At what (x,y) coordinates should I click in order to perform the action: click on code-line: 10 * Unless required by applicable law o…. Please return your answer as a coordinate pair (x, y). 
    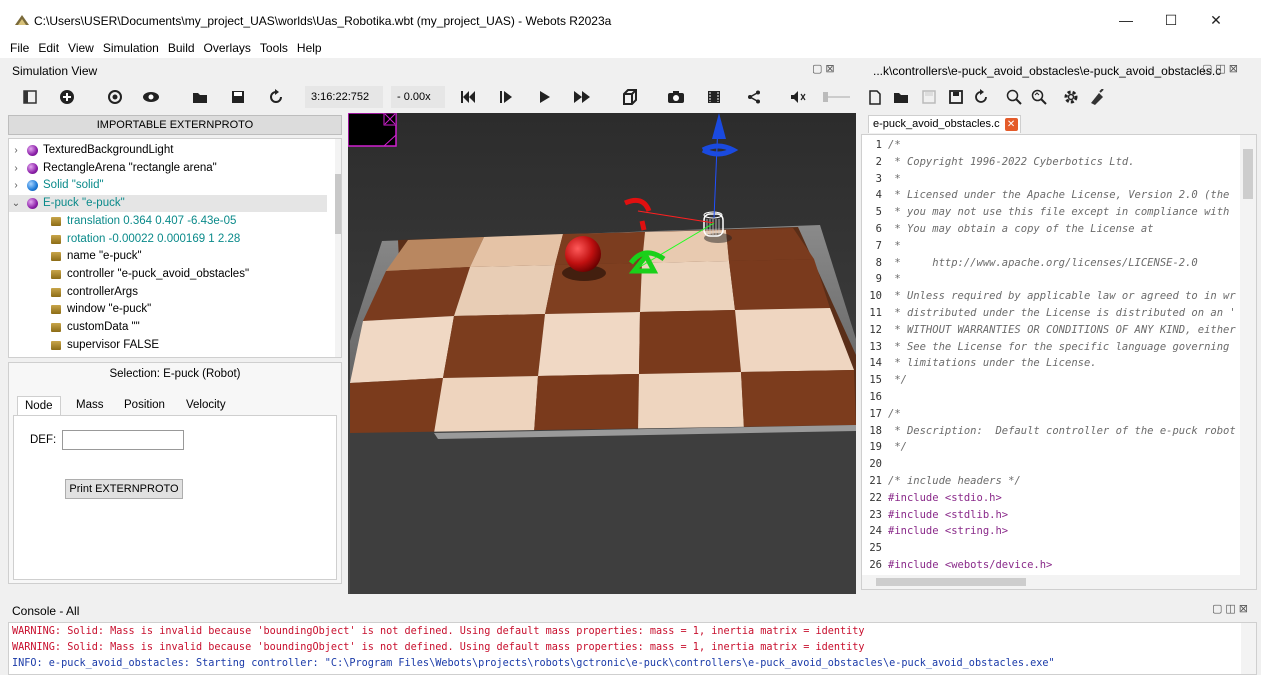
    Looking at the image, I should click on (1050, 296).